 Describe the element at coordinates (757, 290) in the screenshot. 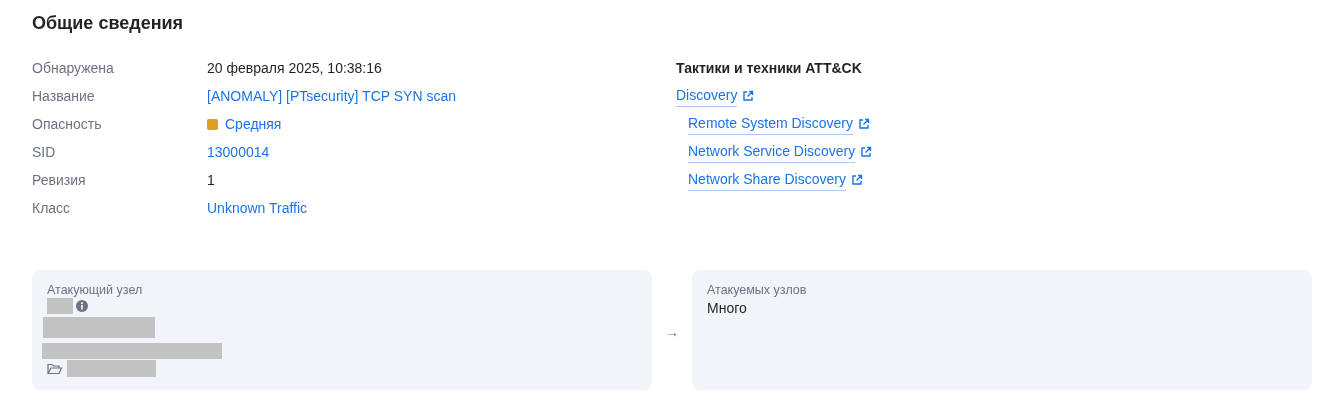

I see `card-label: Атакуемых узлов` at that location.